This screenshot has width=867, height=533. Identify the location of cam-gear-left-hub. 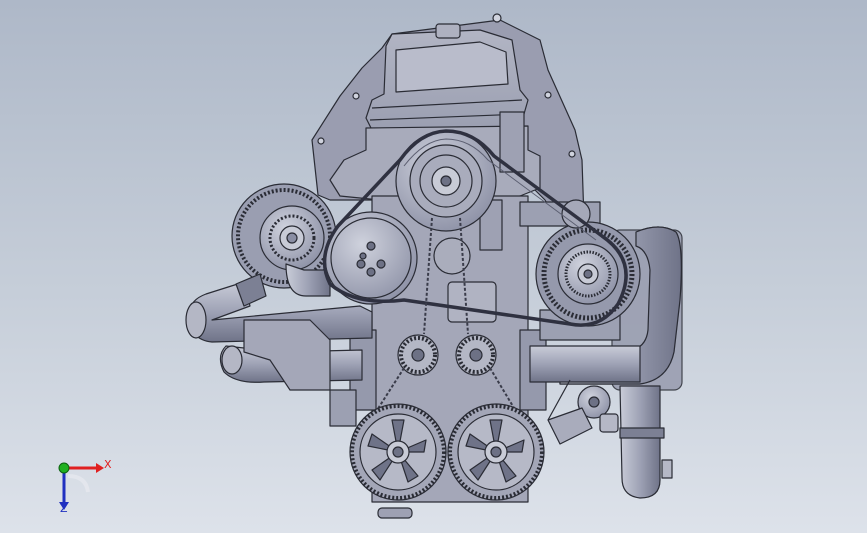
(418, 355).